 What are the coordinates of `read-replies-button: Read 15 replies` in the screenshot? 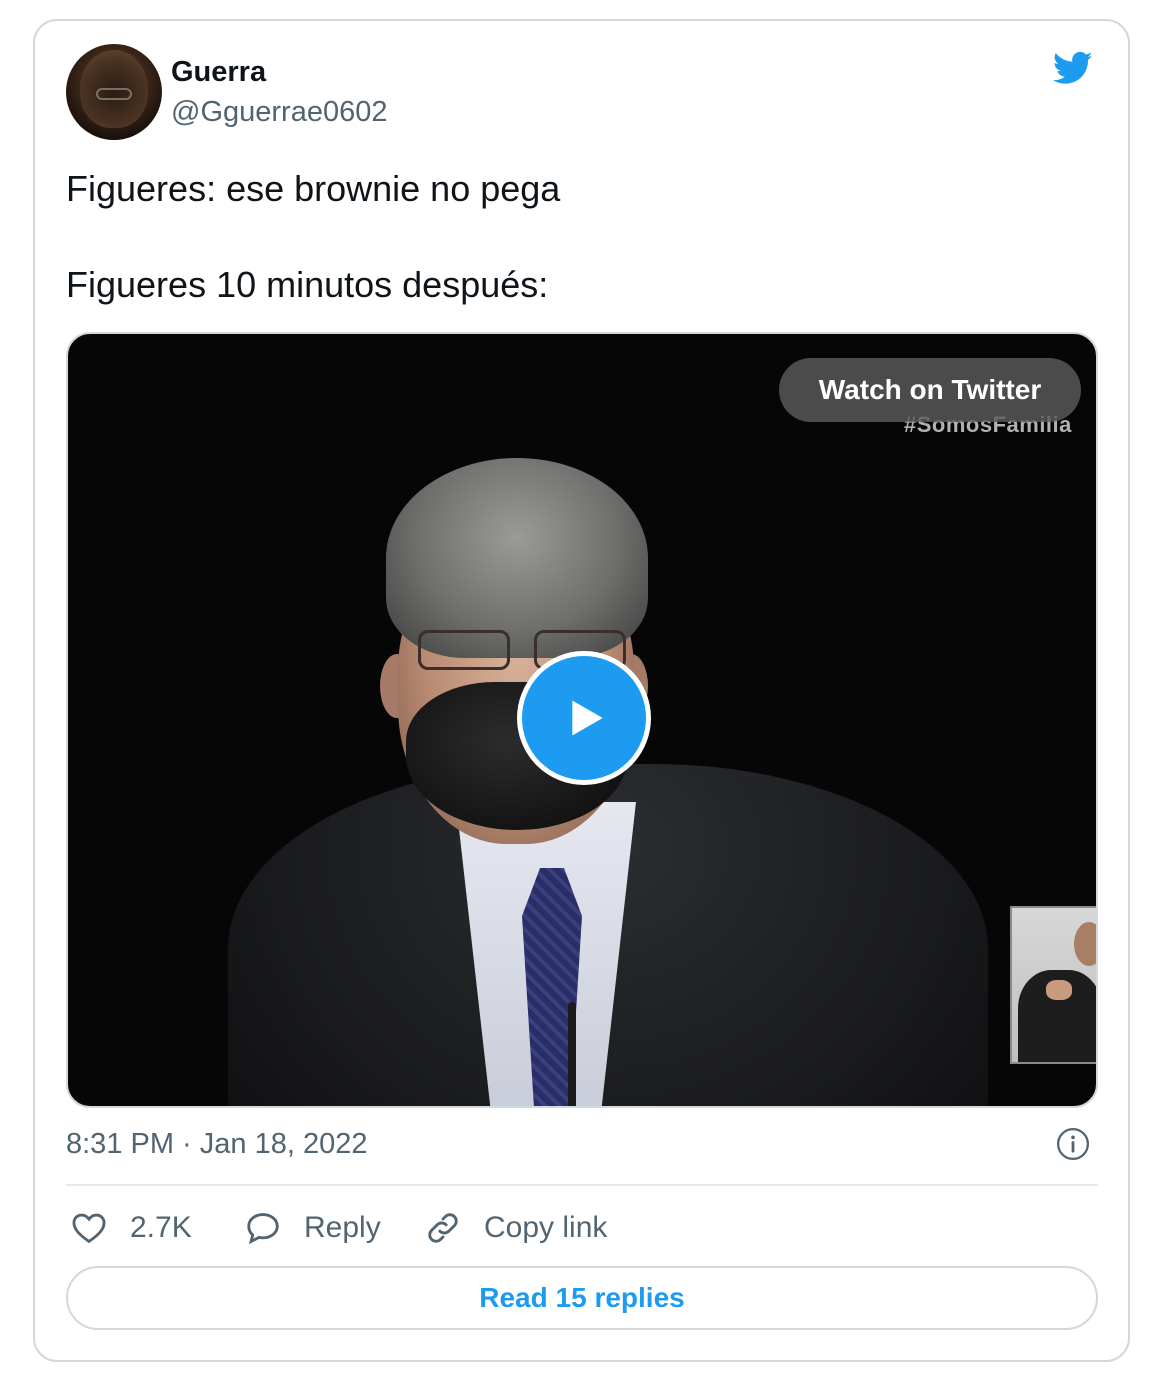 It's located at (582, 1298).